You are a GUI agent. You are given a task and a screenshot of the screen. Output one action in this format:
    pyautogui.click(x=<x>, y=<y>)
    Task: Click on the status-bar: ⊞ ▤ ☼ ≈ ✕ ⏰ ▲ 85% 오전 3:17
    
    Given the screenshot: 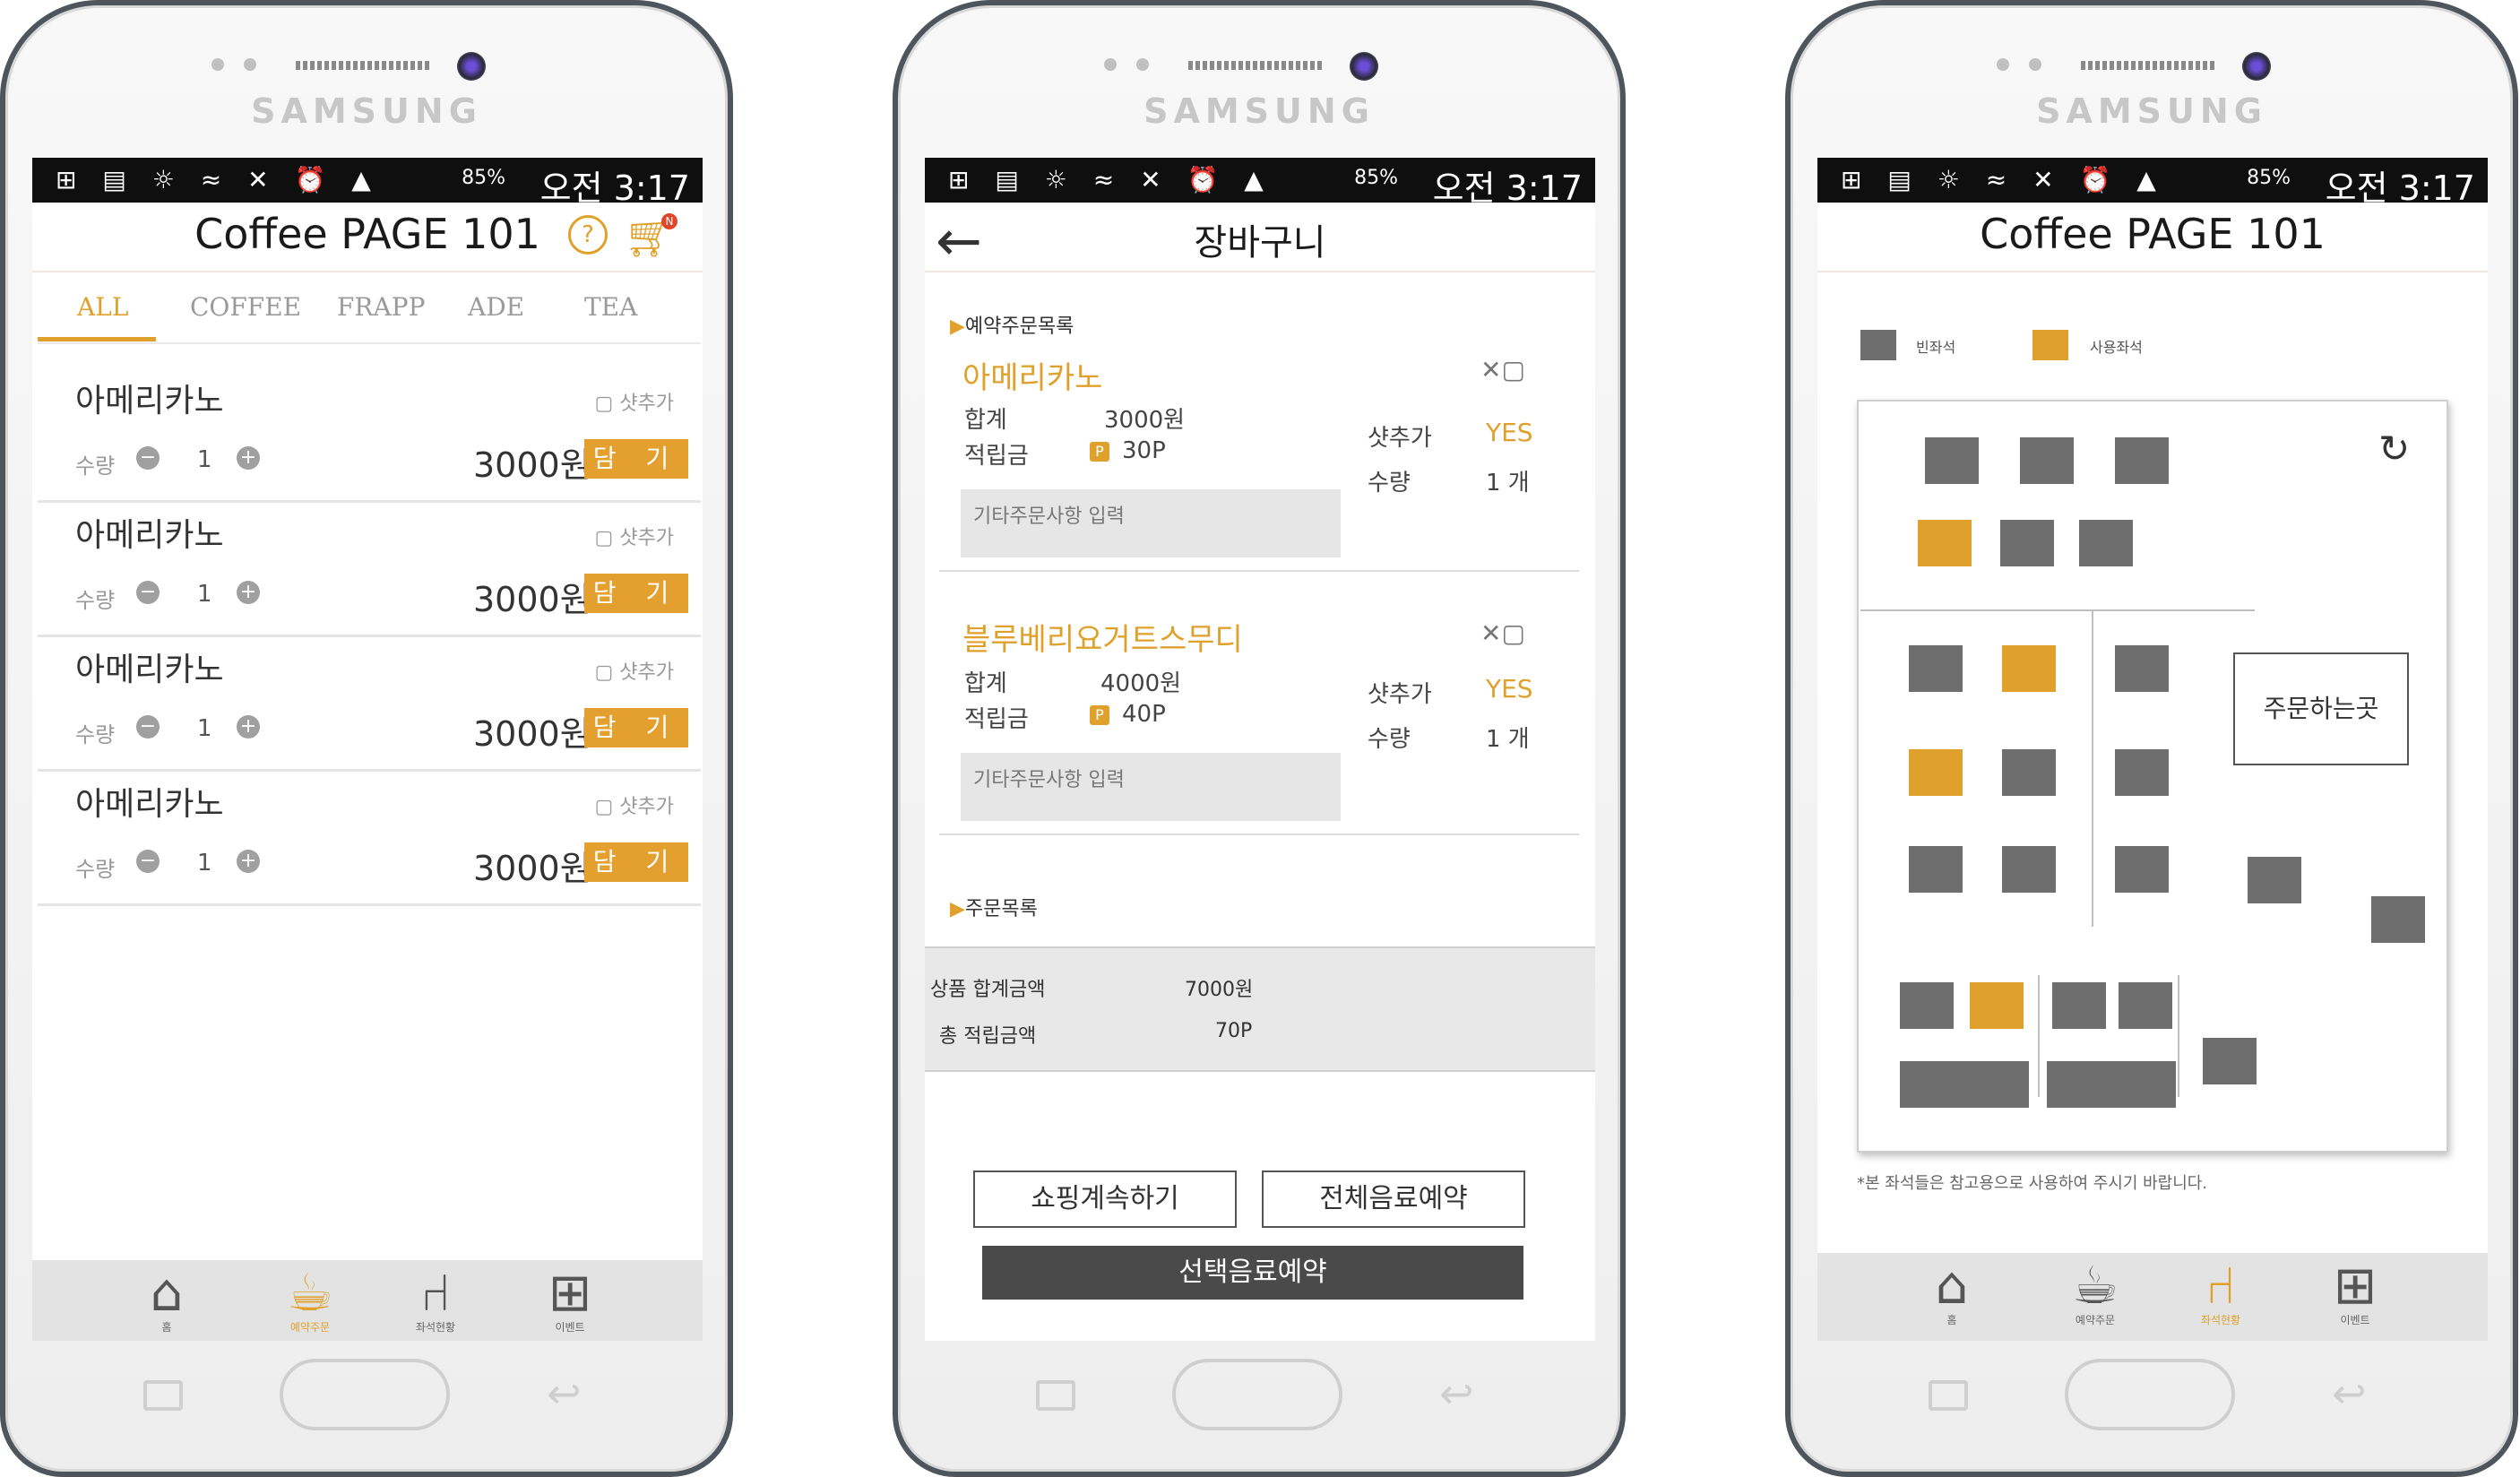 What is the action you would take?
    pyautogui.click(x=1260, y=183)
    